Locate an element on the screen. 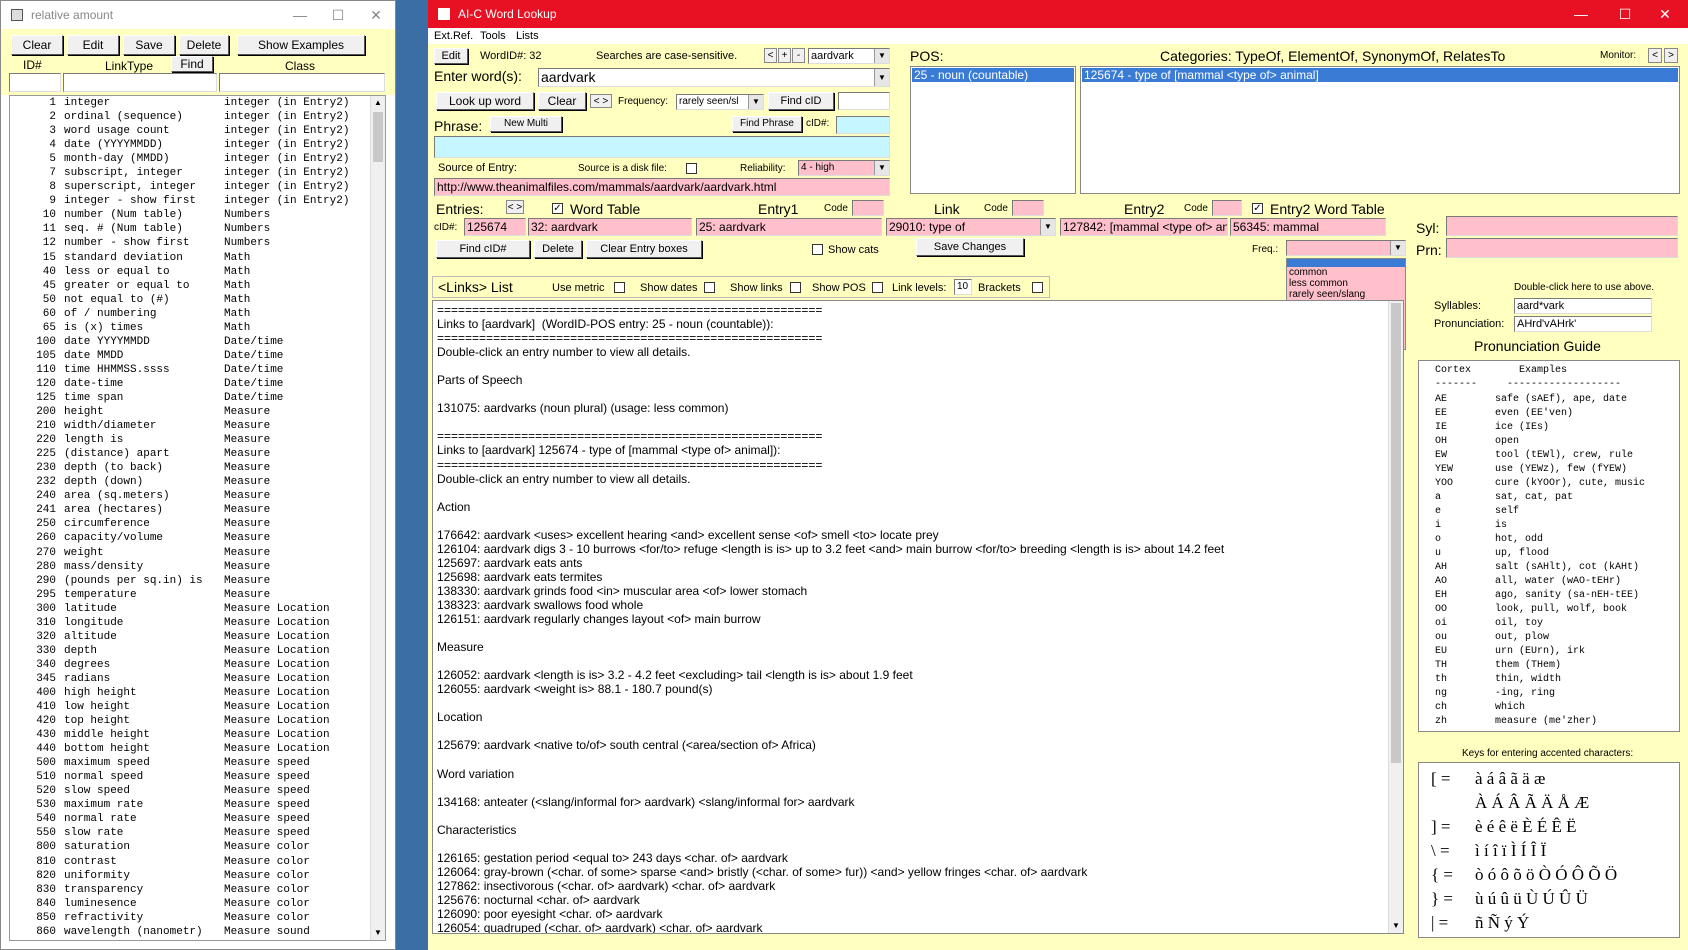 This screenshot has height=950, width=1688. maximize-icon: ☐ is located at coordinates (1625, 14).